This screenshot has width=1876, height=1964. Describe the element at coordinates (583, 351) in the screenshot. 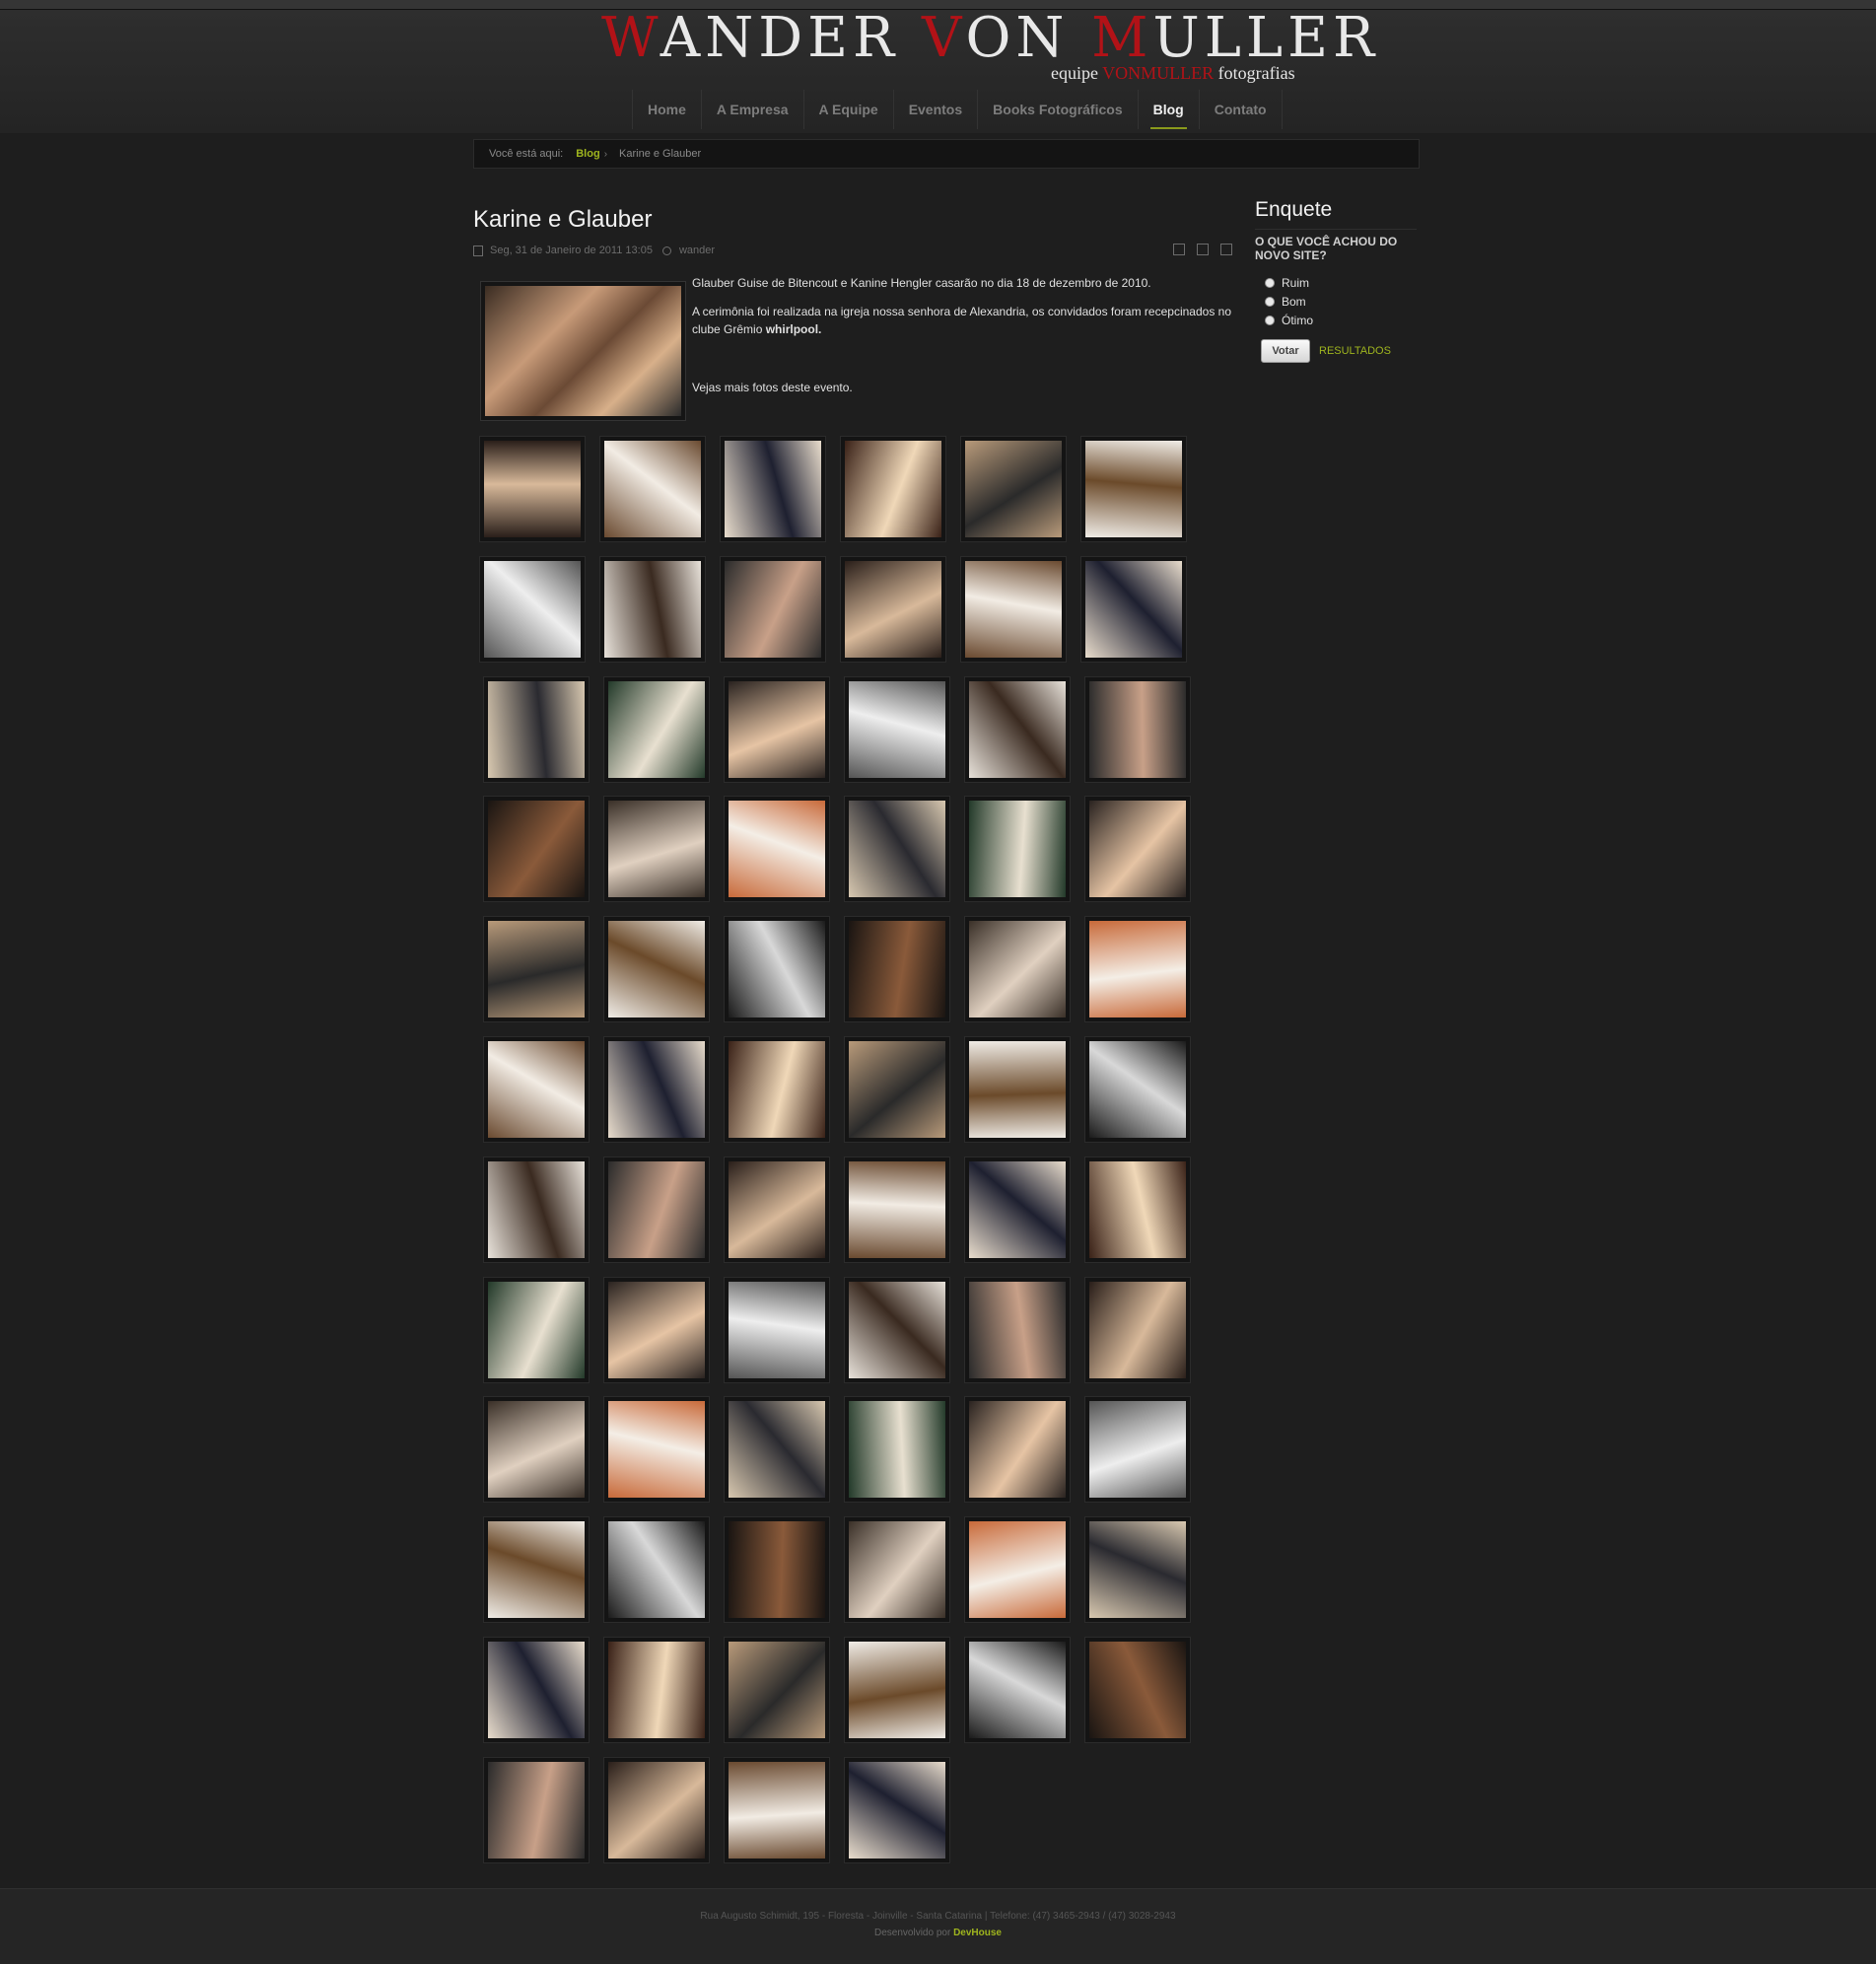

I see `lead-photo` at that location.